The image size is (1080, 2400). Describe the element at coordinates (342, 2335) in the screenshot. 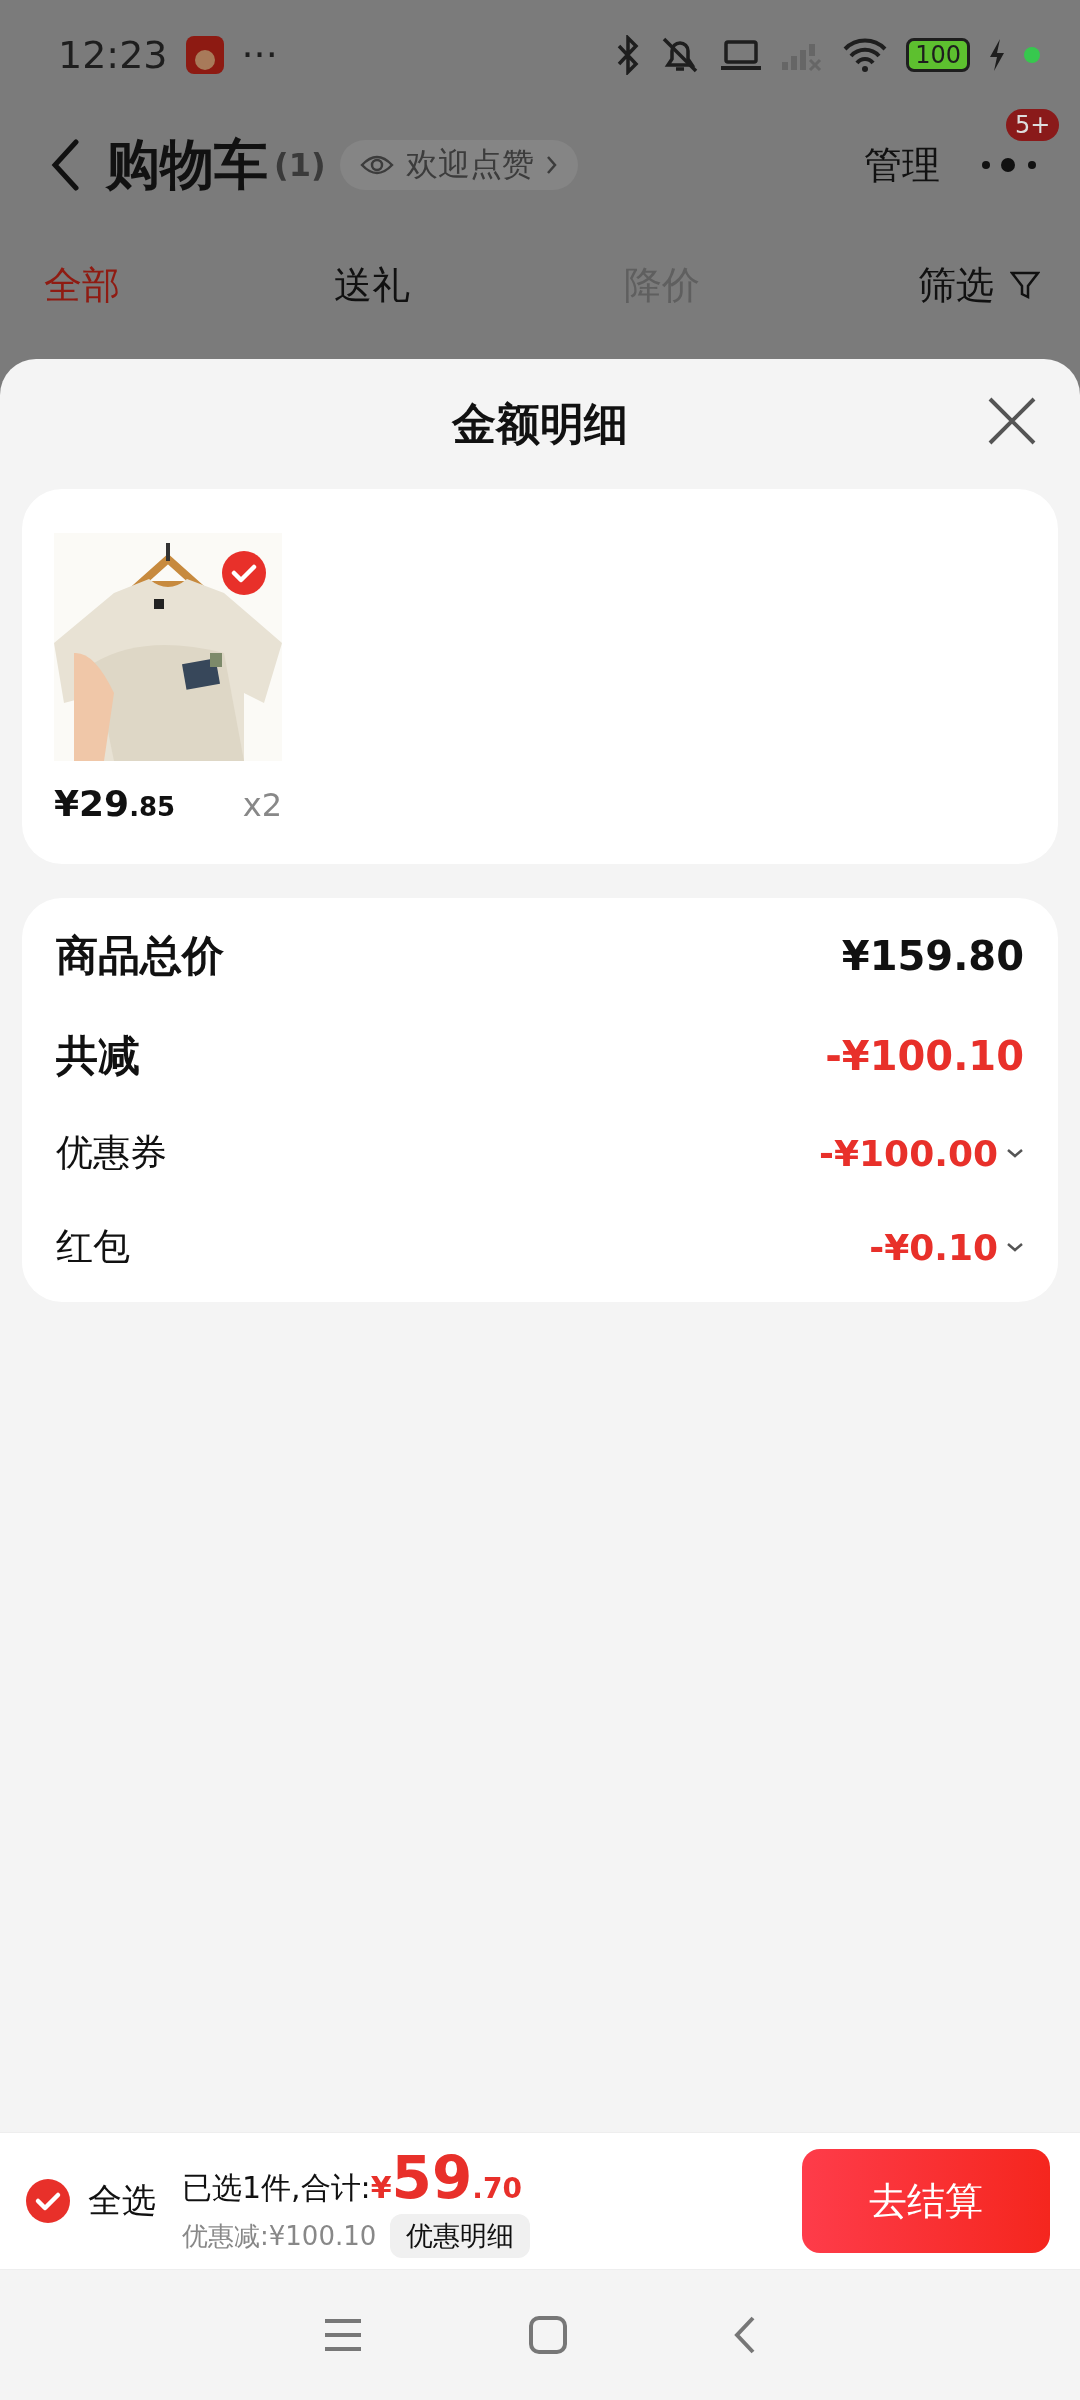

I see `menu-icon` at that location.